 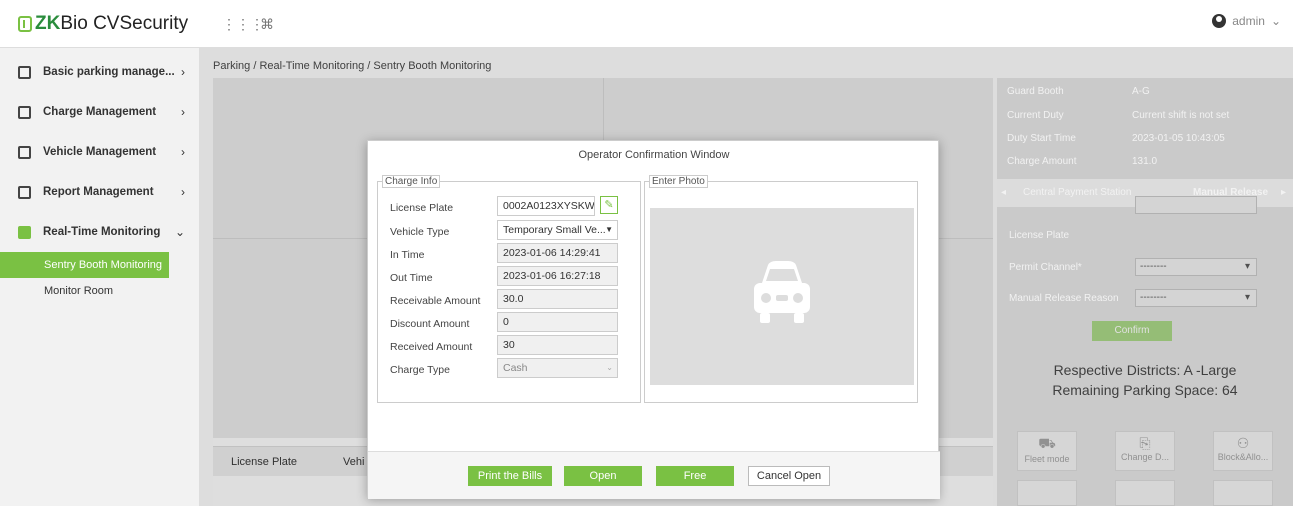 I want to click on sidebar-item-label: Charge Management, so click(x=100, y=112).